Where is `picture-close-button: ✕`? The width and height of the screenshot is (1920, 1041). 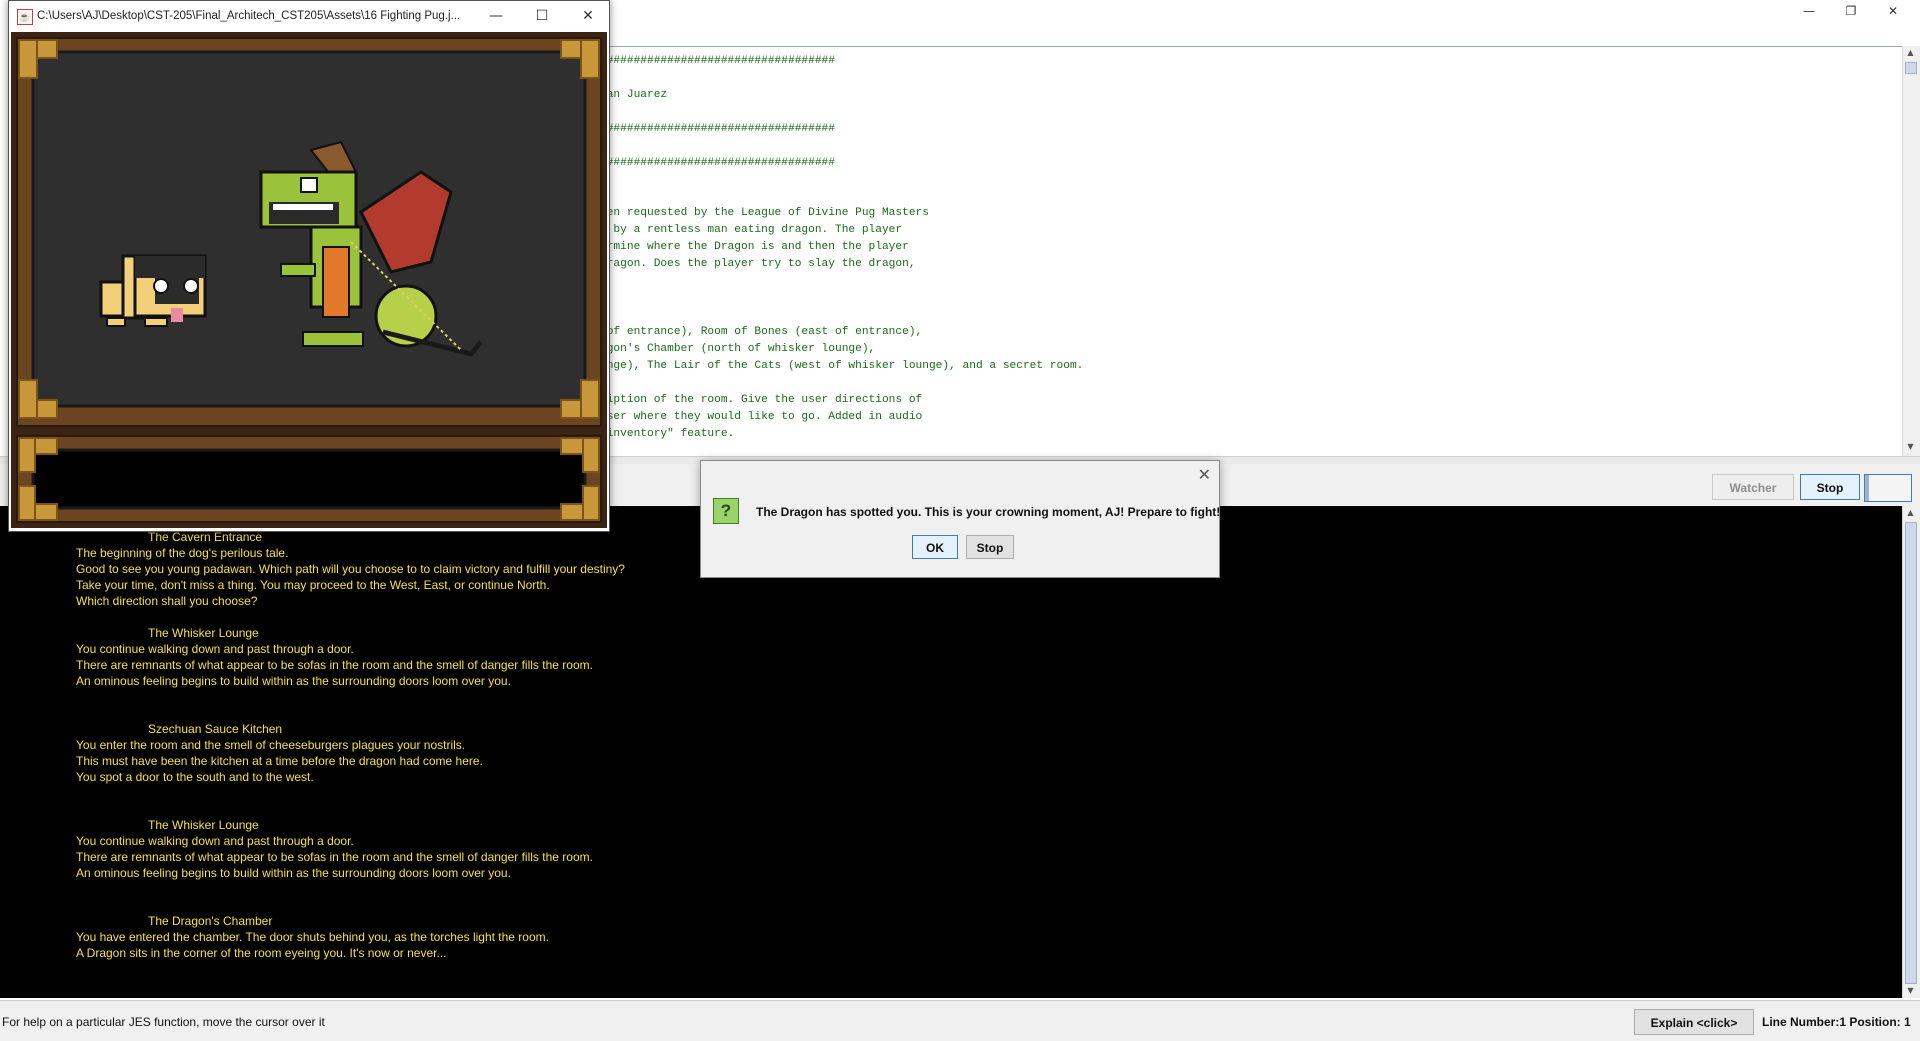
picture-close-button: ✕ is located at coordinates (588, 16).